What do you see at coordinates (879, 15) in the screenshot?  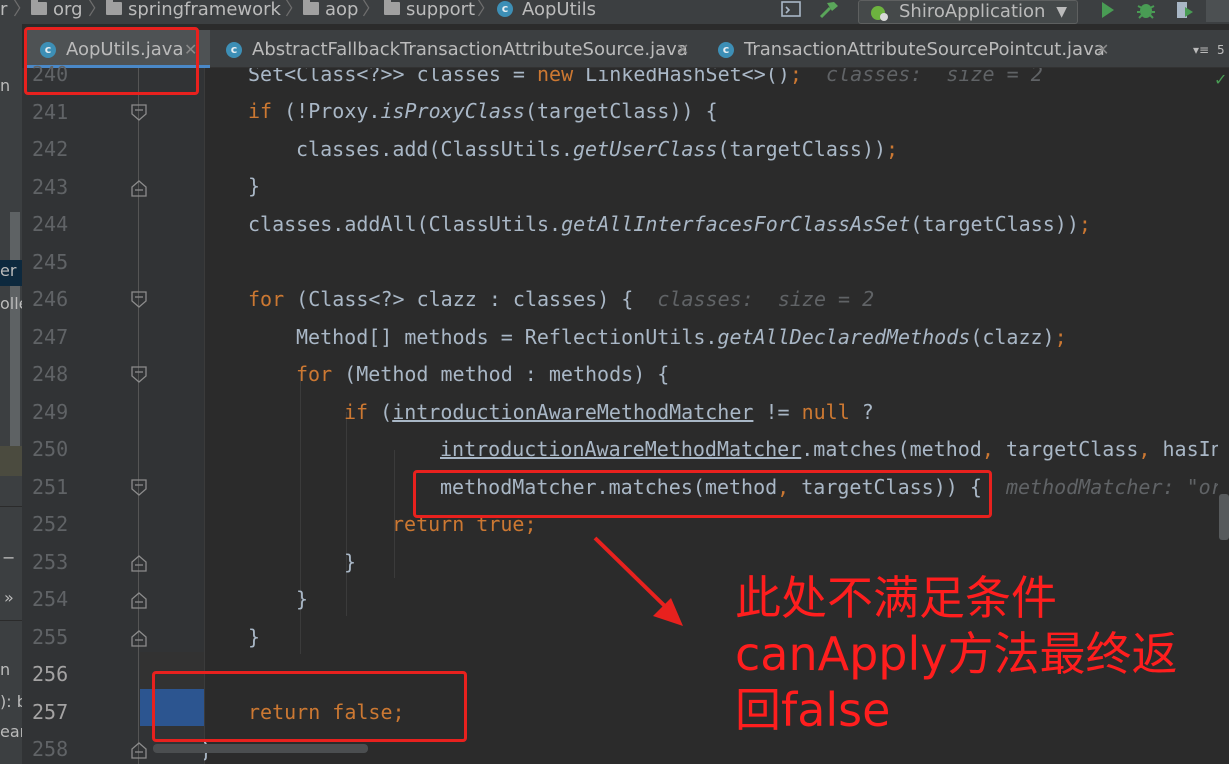 I see `spring-boot-icon` at bounding box center [879, 15].